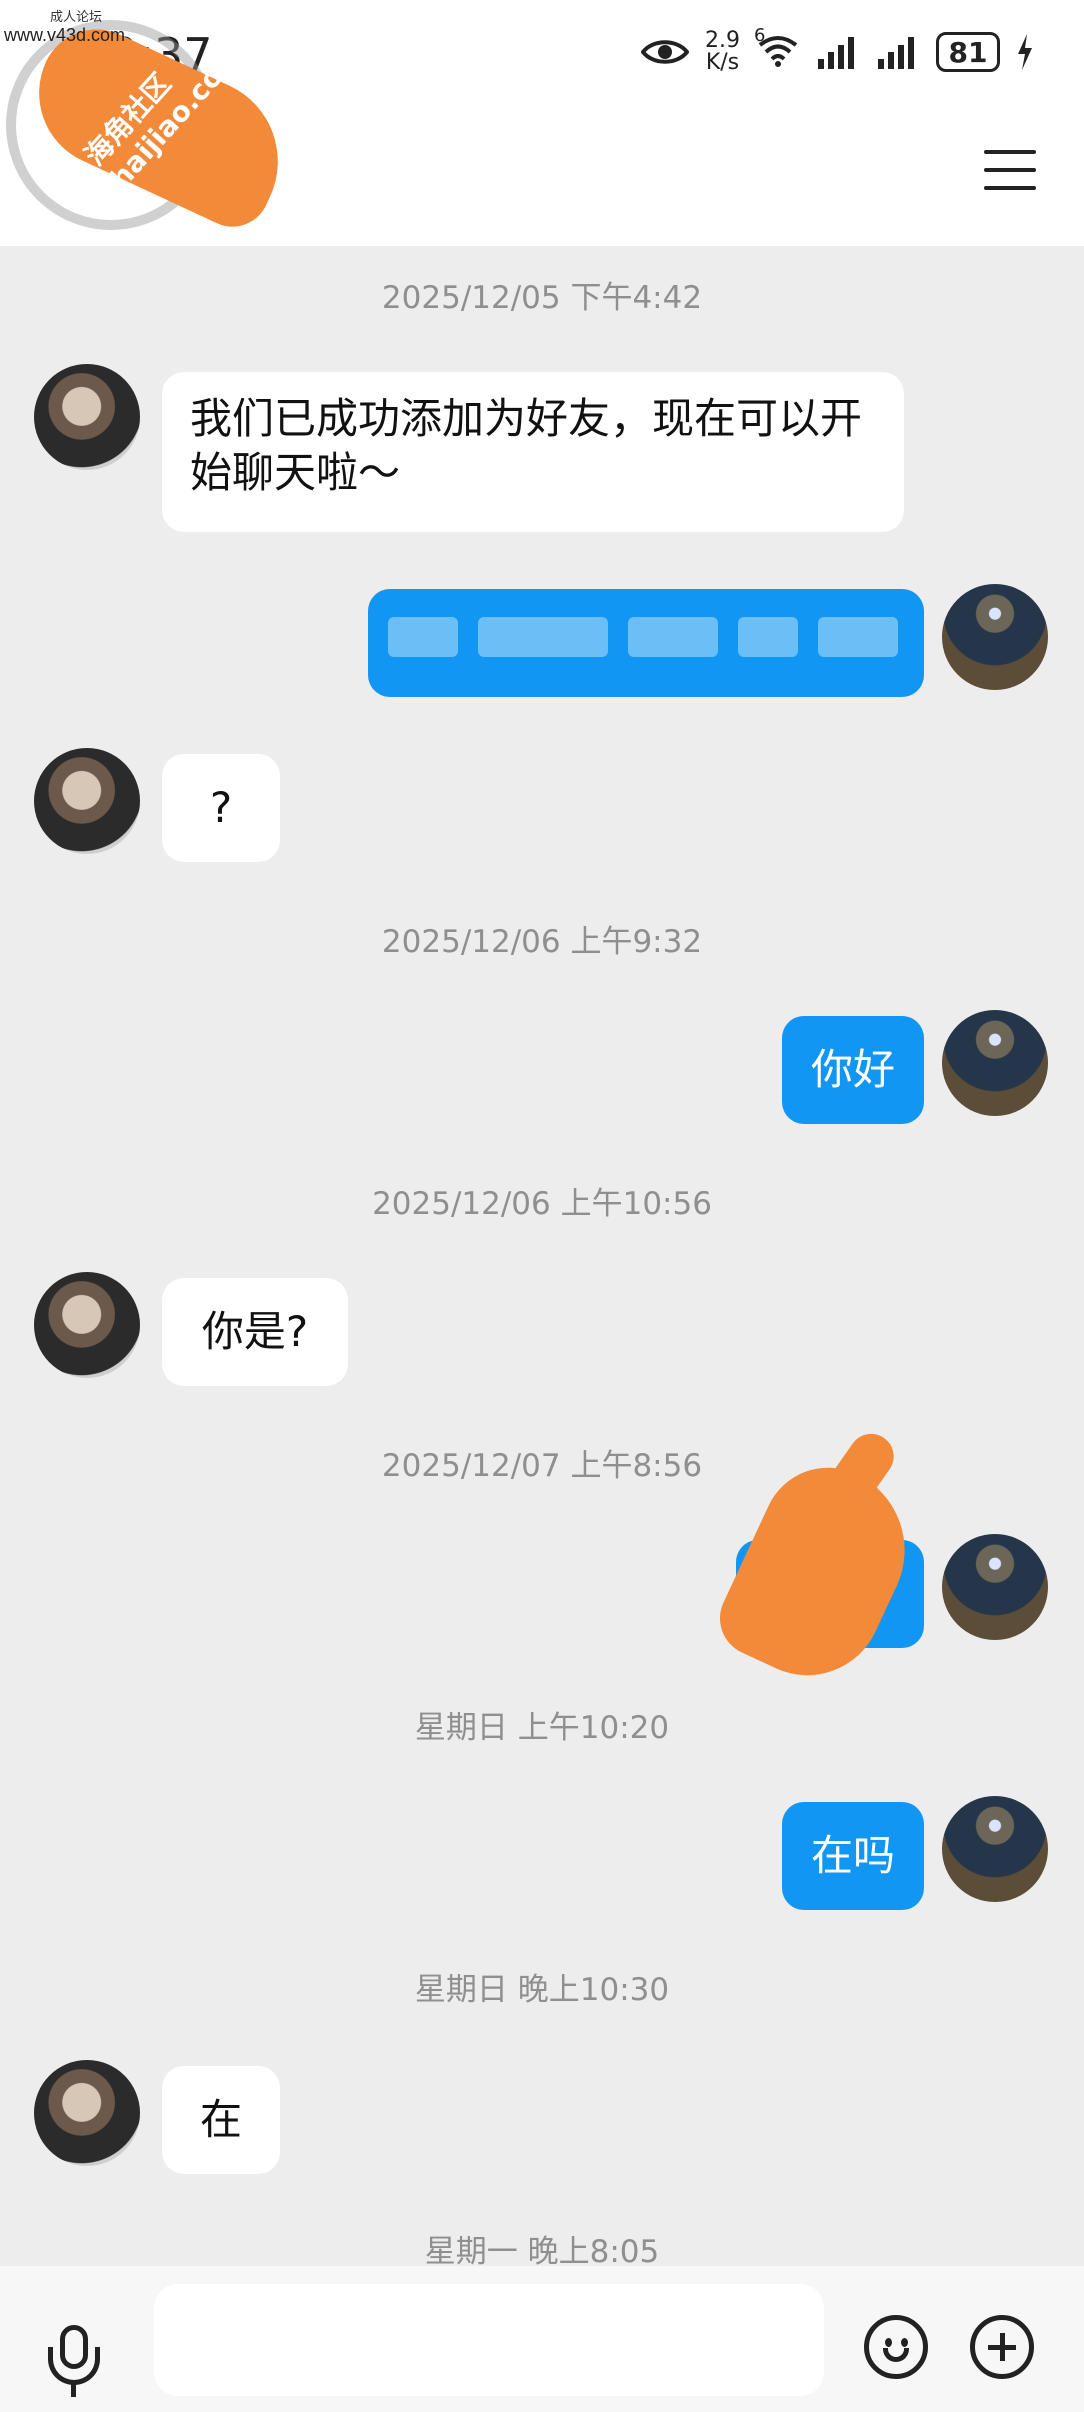 This screenshot has height=2412, width=1084. I want to click on message-bubble-redacted, so click(646, 643).